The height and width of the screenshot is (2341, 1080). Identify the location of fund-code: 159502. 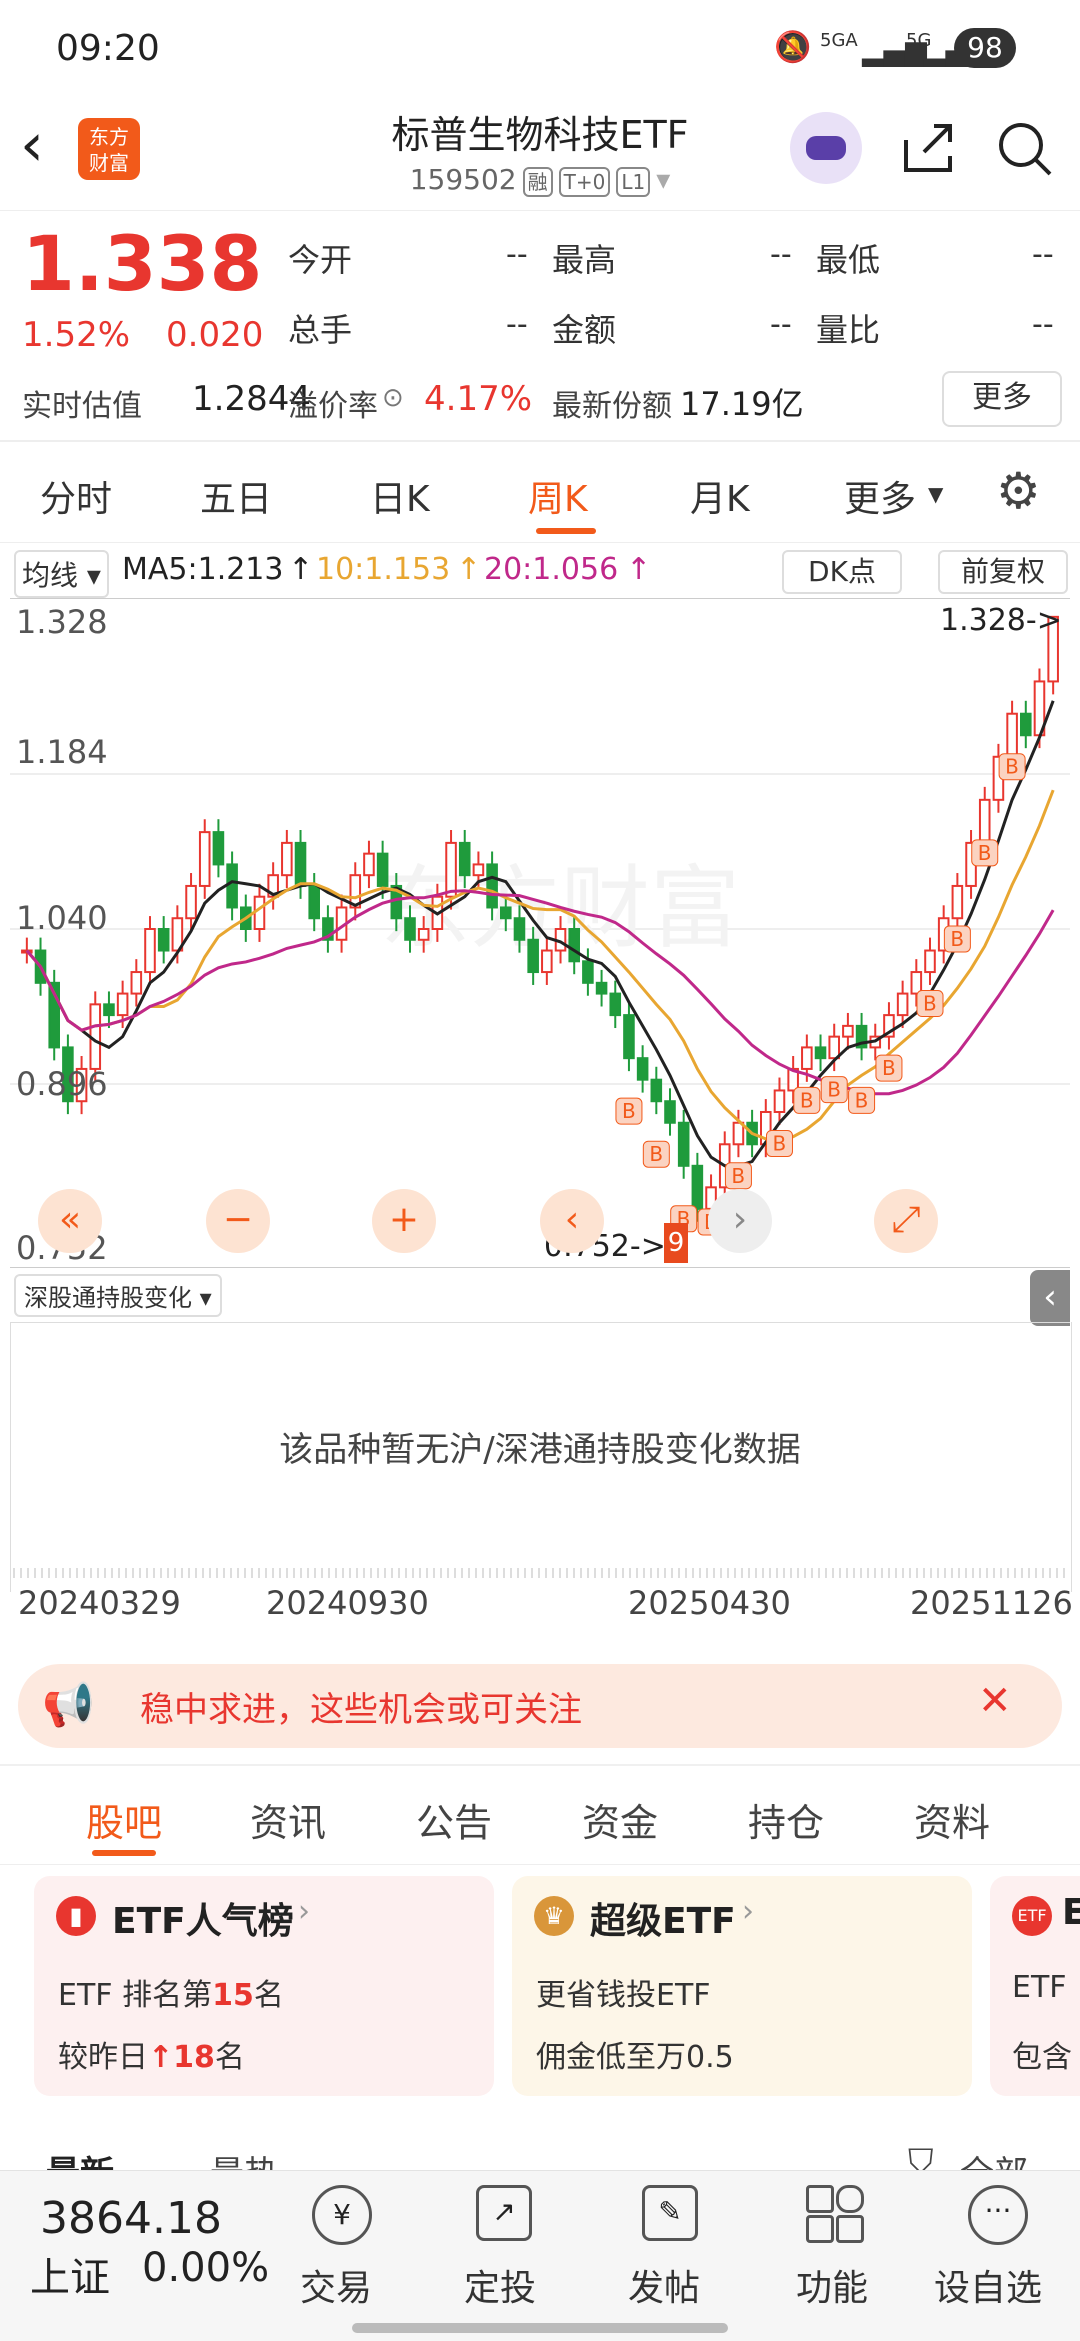
(463, 179).